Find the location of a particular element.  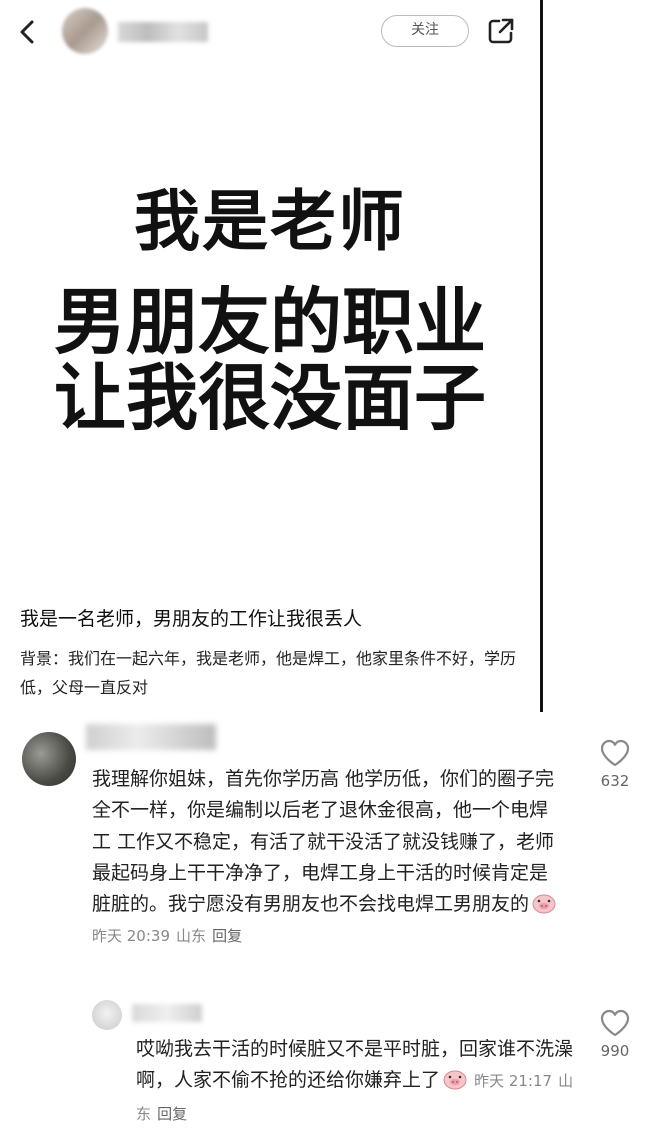

share-icon is located at coordinates (501, 31).